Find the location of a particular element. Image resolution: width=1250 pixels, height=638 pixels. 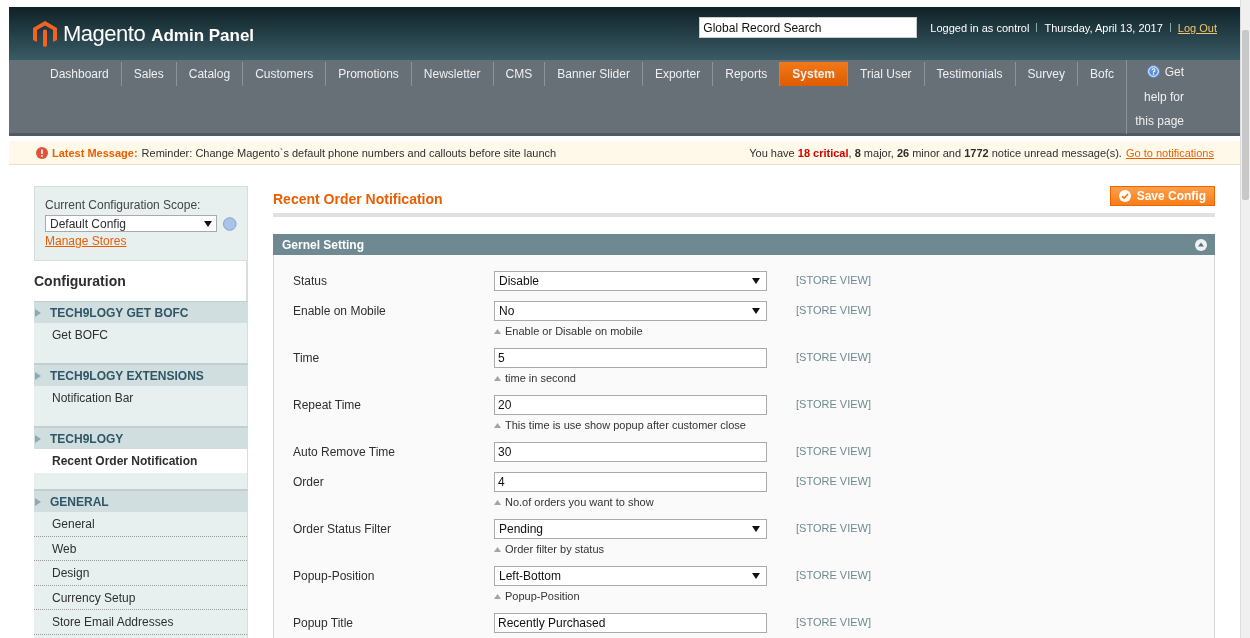

message-text: Reminder: Change Magento`s default phone numbers and callouts before site launch is located at coordinates (349, 152).